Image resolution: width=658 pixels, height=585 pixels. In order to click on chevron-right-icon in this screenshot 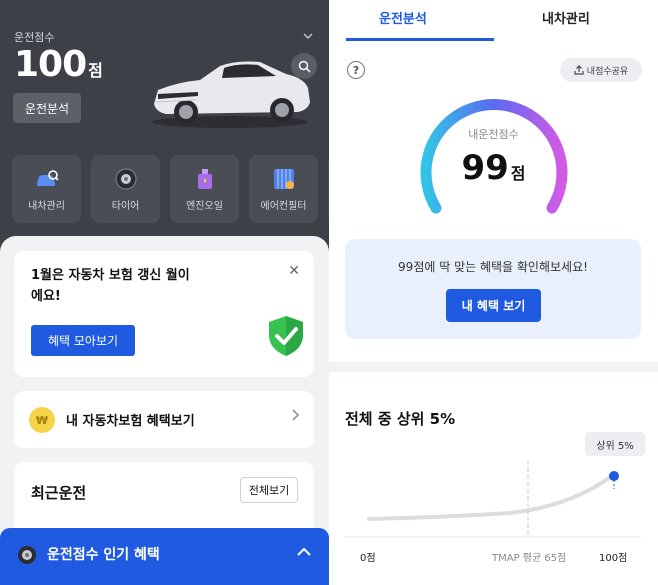, I will do `click(296, 417)`.